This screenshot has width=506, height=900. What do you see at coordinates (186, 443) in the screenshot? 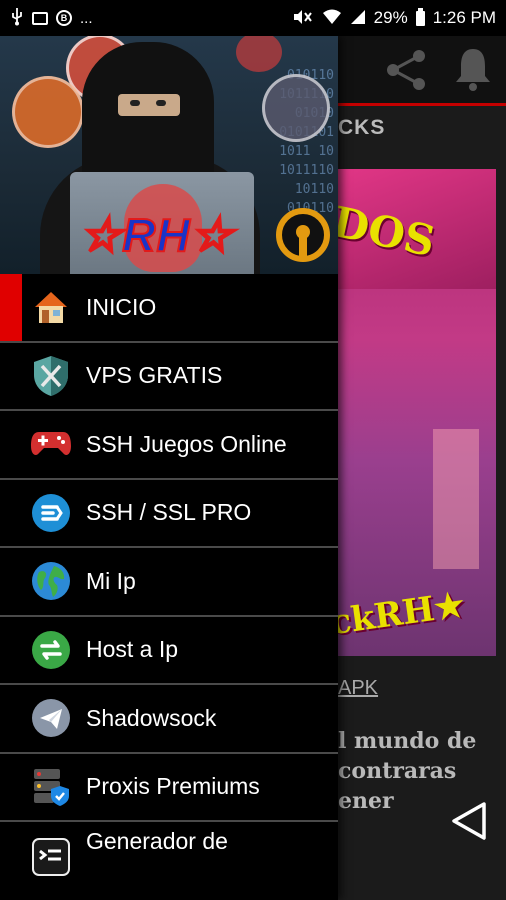
I see `menu-item-label: SSH Juegos Online` at bounding box center [186, 443].